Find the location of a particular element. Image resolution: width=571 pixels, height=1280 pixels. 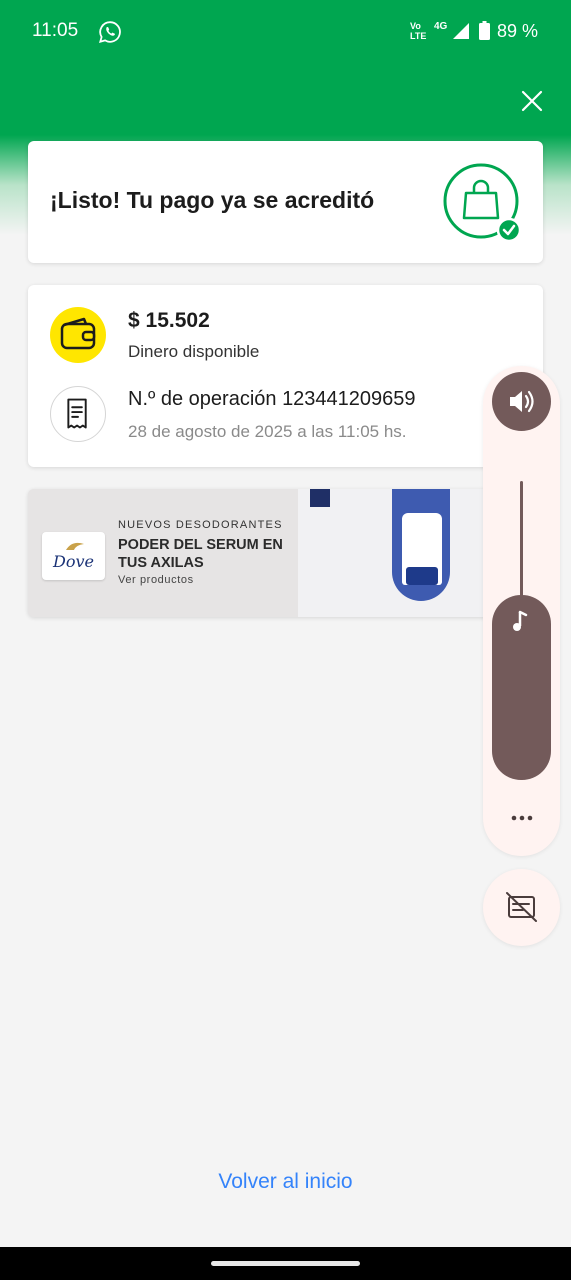

speaker-button is located at coordinates (521, 401).